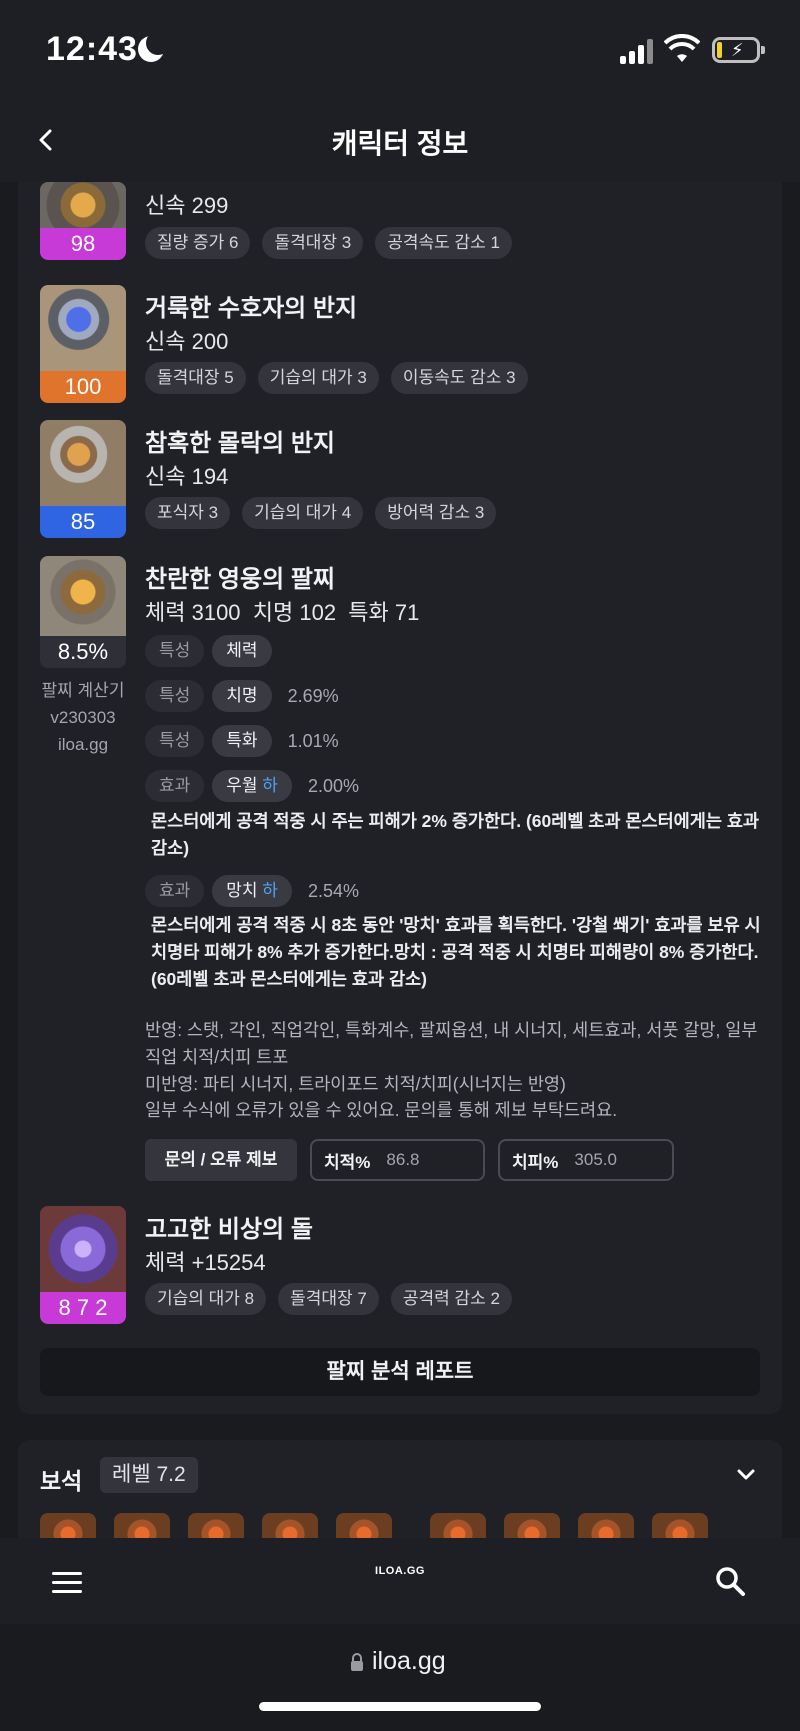 The height and width of the screenshot is (1731, 800). I want to click on bracelet-calculator-label: 팔찌 계산기 v230303 iloa.gg, so click(83, 717).